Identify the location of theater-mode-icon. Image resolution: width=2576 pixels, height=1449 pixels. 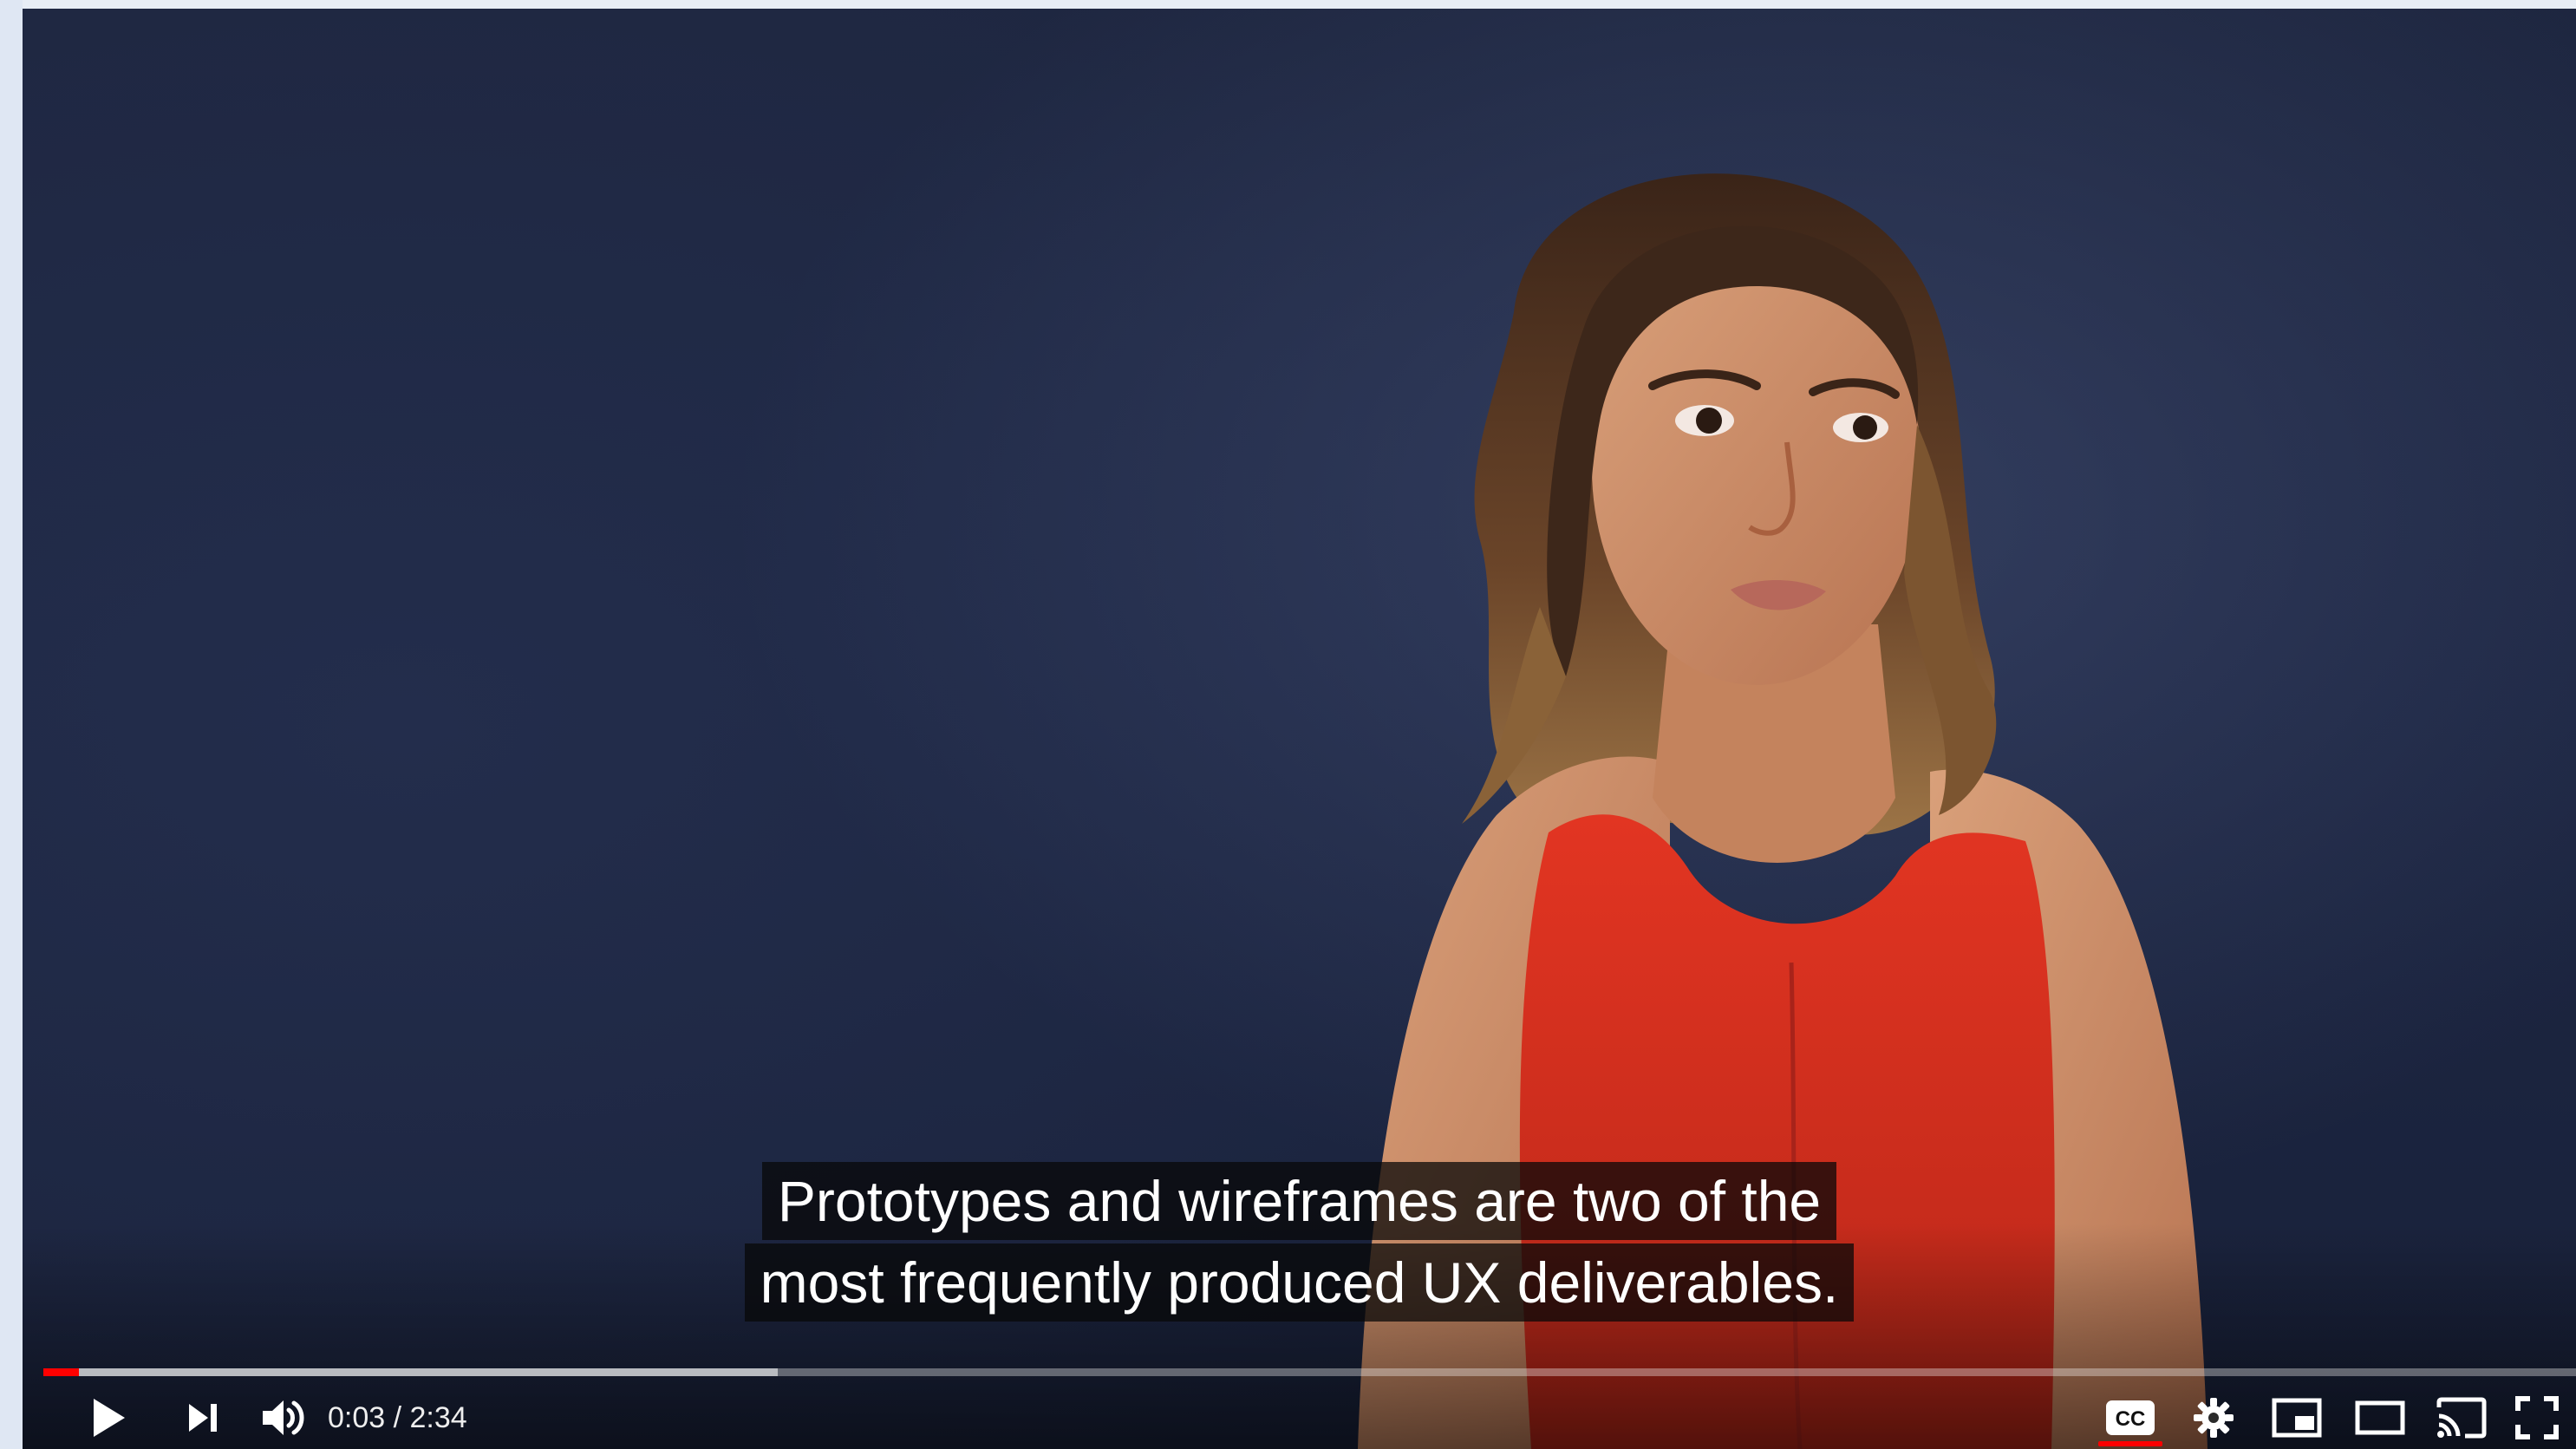
(2380, 1417).